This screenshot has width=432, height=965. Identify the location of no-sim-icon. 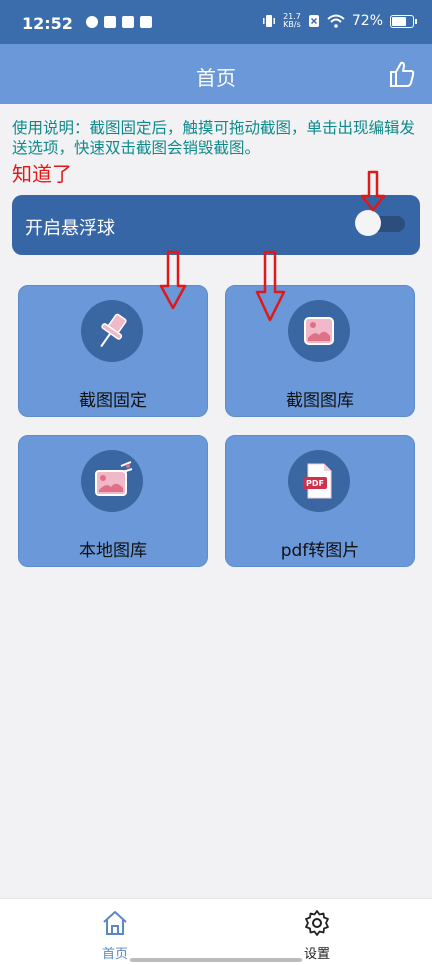
(313, 21).